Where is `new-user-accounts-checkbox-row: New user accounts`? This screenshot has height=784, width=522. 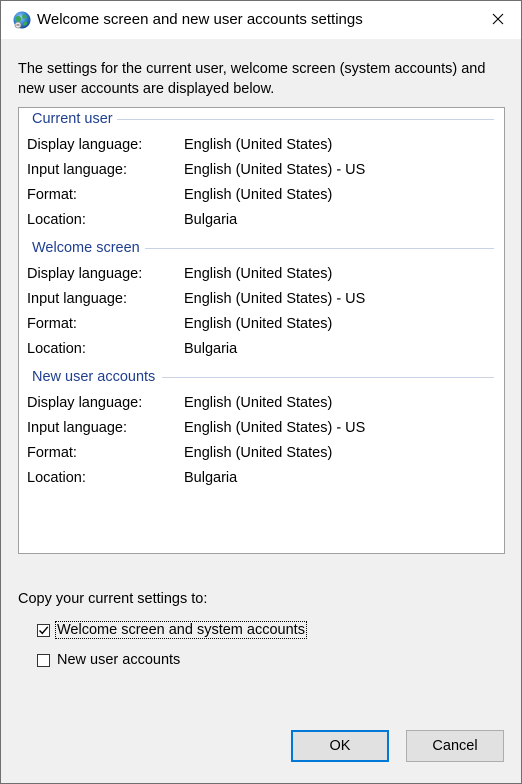 new-user-accounts-checkbox-row: New user accounts is located at coordinates (109, 660).